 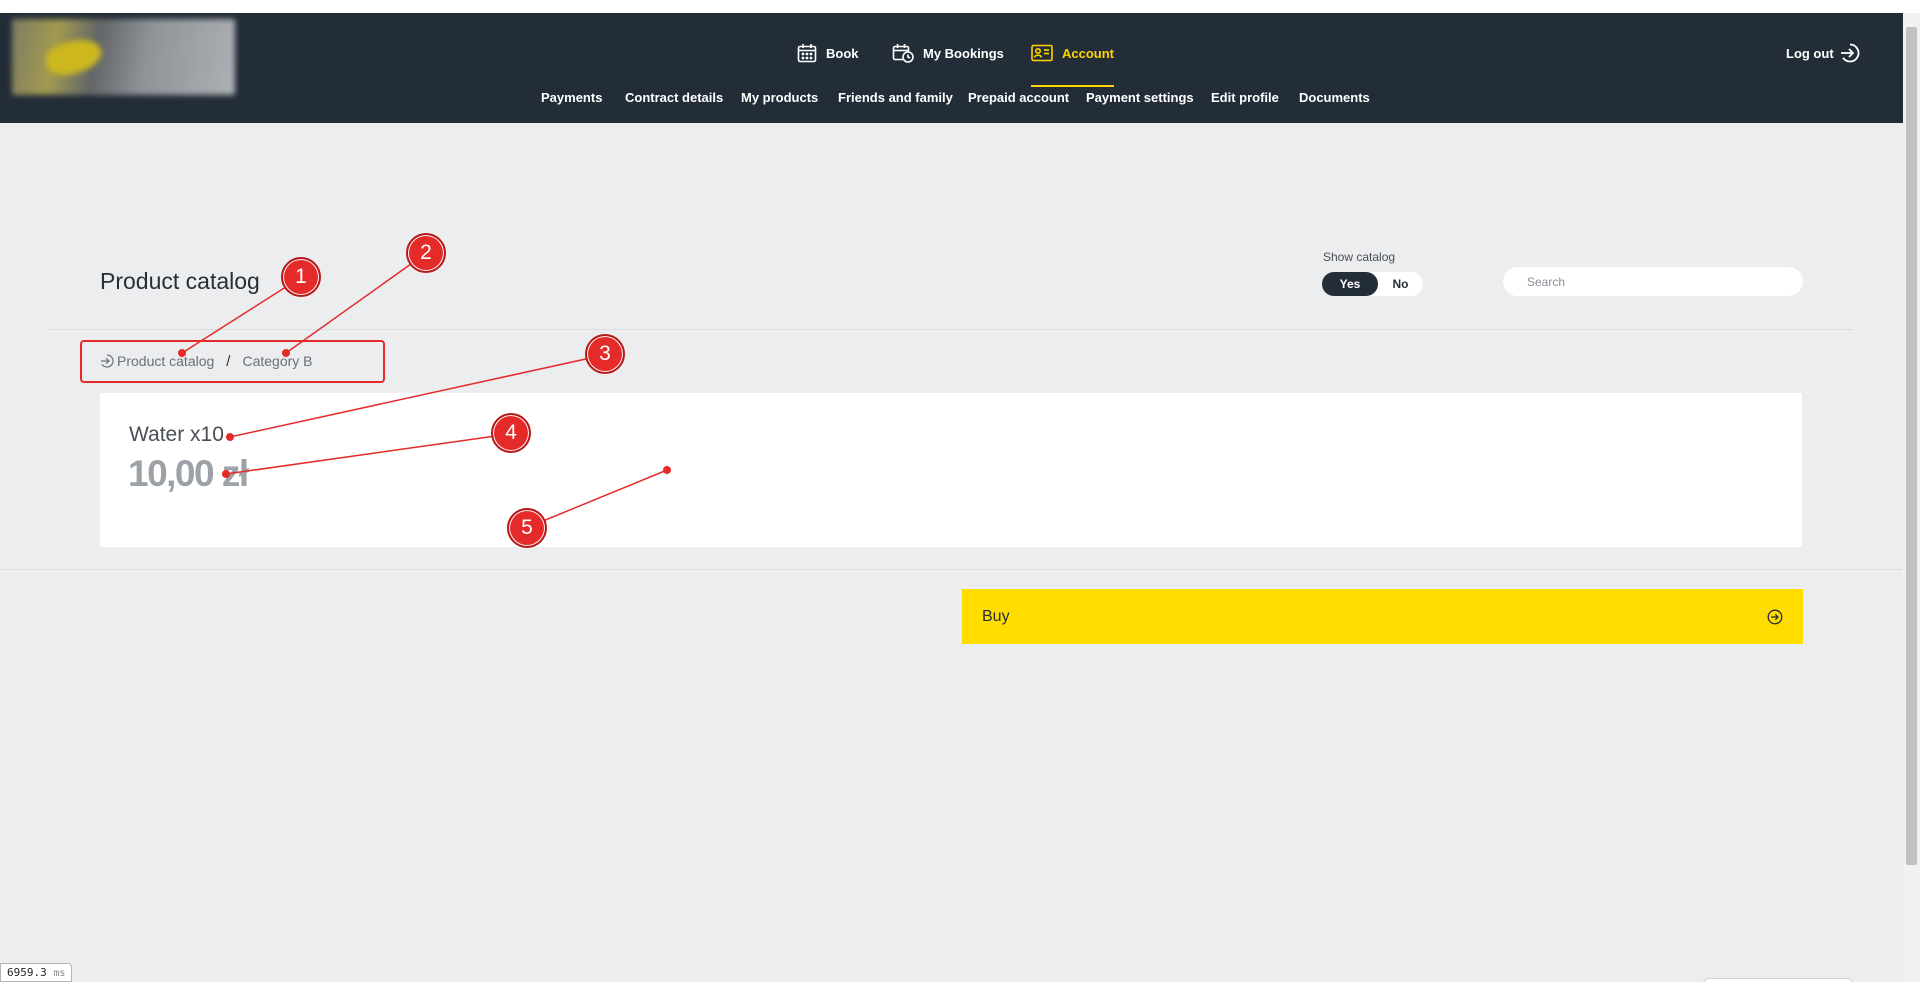 I want to click on subnav-item-contract-details: Contract details, so click(x=674, y=98).